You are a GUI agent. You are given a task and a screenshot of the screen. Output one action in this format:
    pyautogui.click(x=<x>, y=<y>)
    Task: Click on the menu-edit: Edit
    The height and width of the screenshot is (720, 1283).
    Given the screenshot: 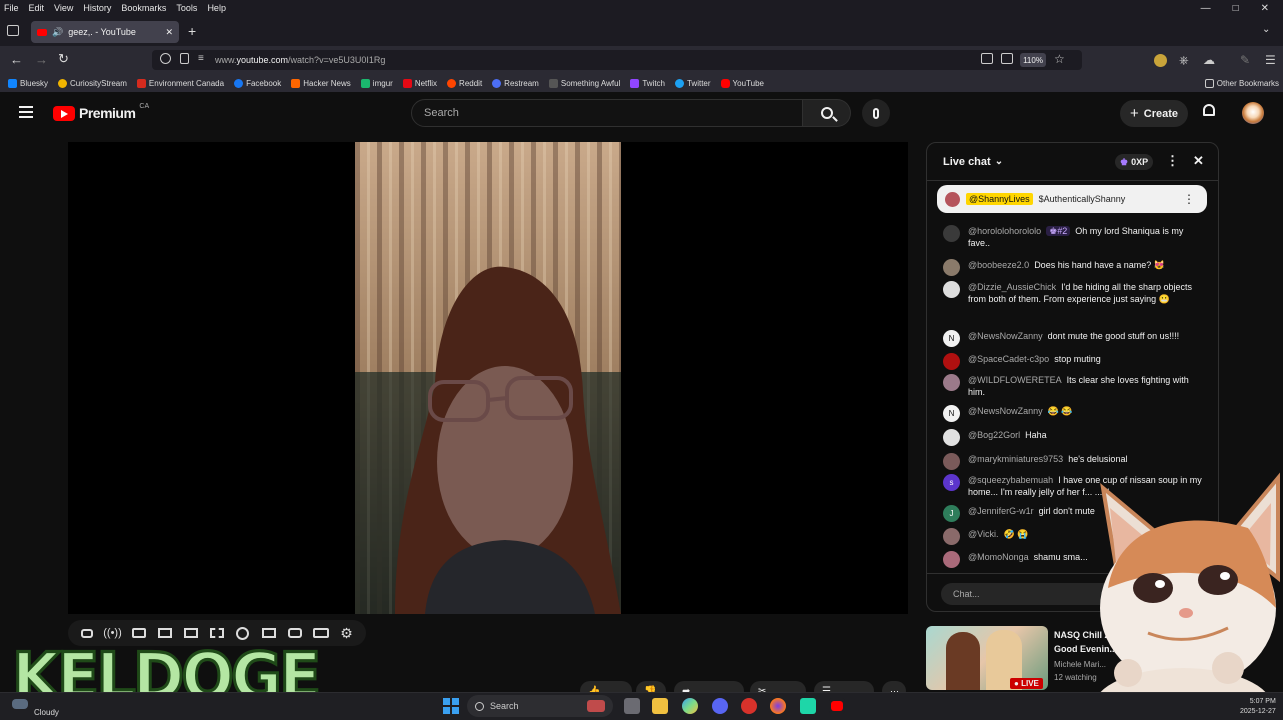 What is the action you would take?
    pyautogui.click(x=37, y=8)
    